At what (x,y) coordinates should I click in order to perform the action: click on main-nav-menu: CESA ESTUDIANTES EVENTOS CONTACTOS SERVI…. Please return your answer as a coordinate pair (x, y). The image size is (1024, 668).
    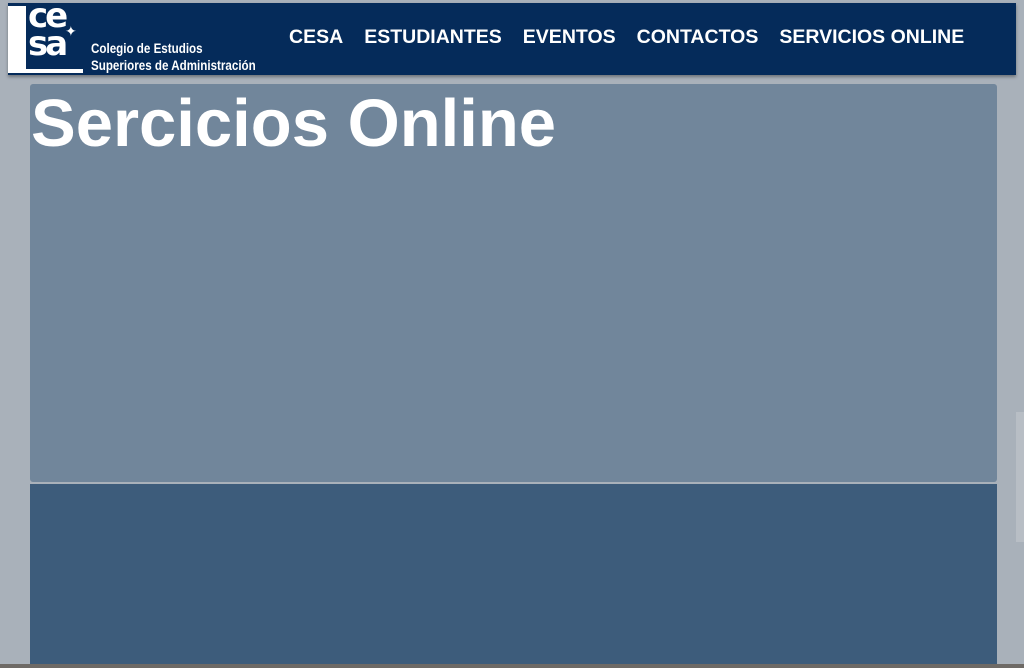
    Looking at the image, I should click on (637, 37).